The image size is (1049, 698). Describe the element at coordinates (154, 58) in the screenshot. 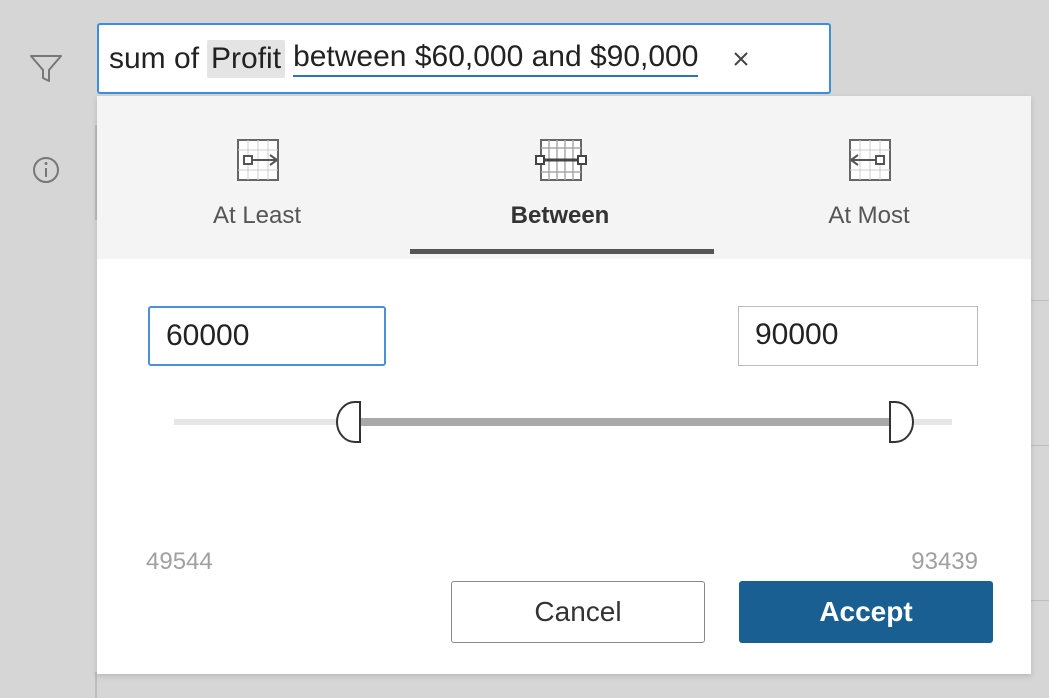

I see `query-prefix: sum of` at that location.